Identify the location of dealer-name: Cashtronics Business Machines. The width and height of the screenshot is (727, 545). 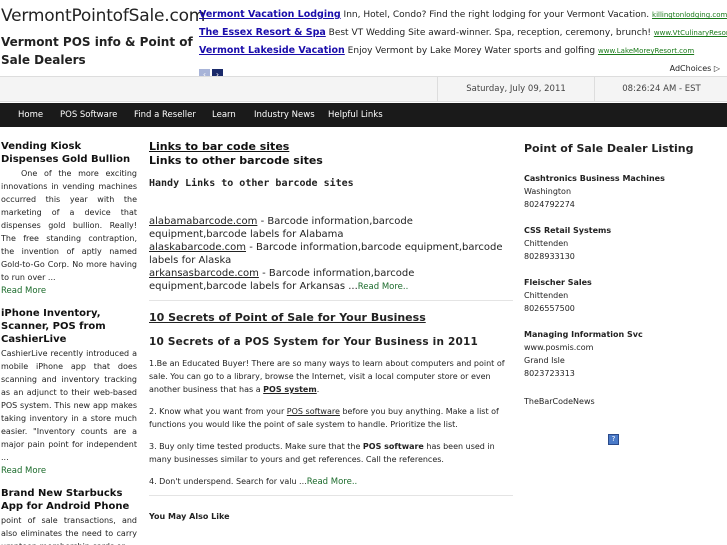
(624, 178).